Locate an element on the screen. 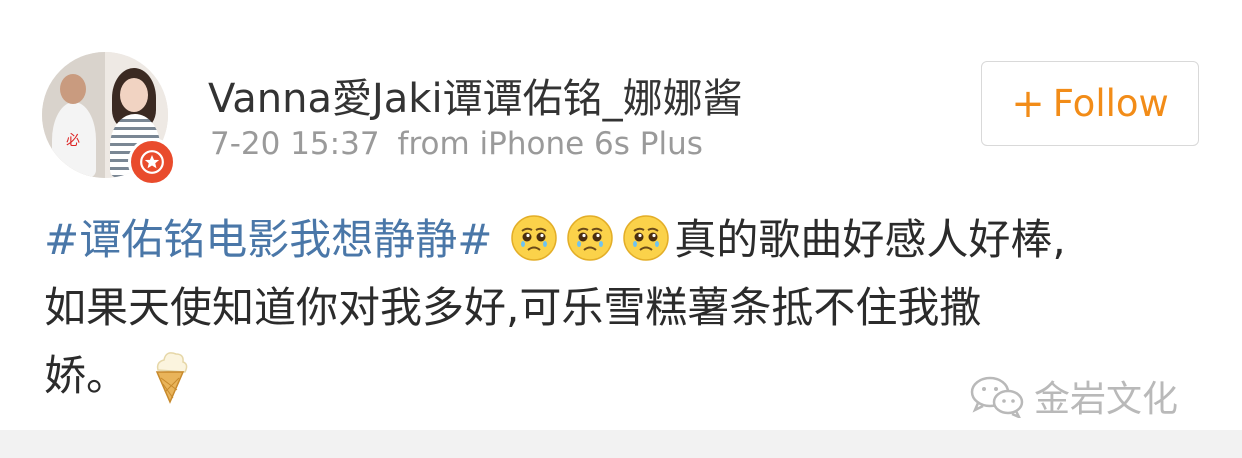  verified-star-badge-icon is located at coordinates (152, 162).